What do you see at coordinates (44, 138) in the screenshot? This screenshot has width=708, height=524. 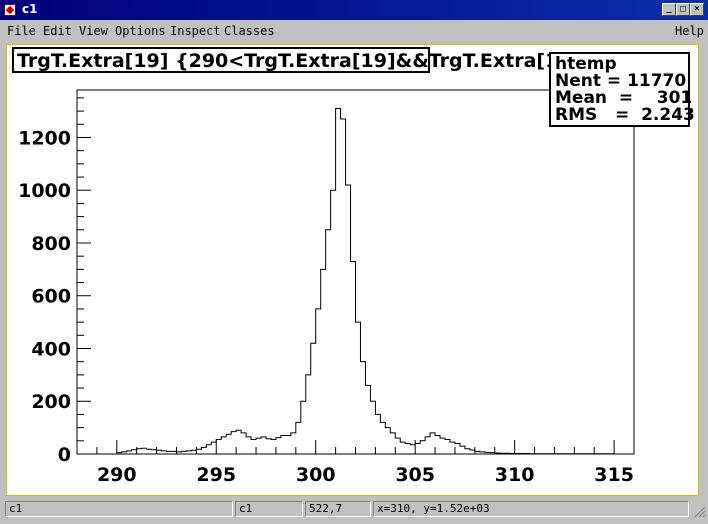 I see `y-tick-label: 1200` at bounding box center [44, 138].